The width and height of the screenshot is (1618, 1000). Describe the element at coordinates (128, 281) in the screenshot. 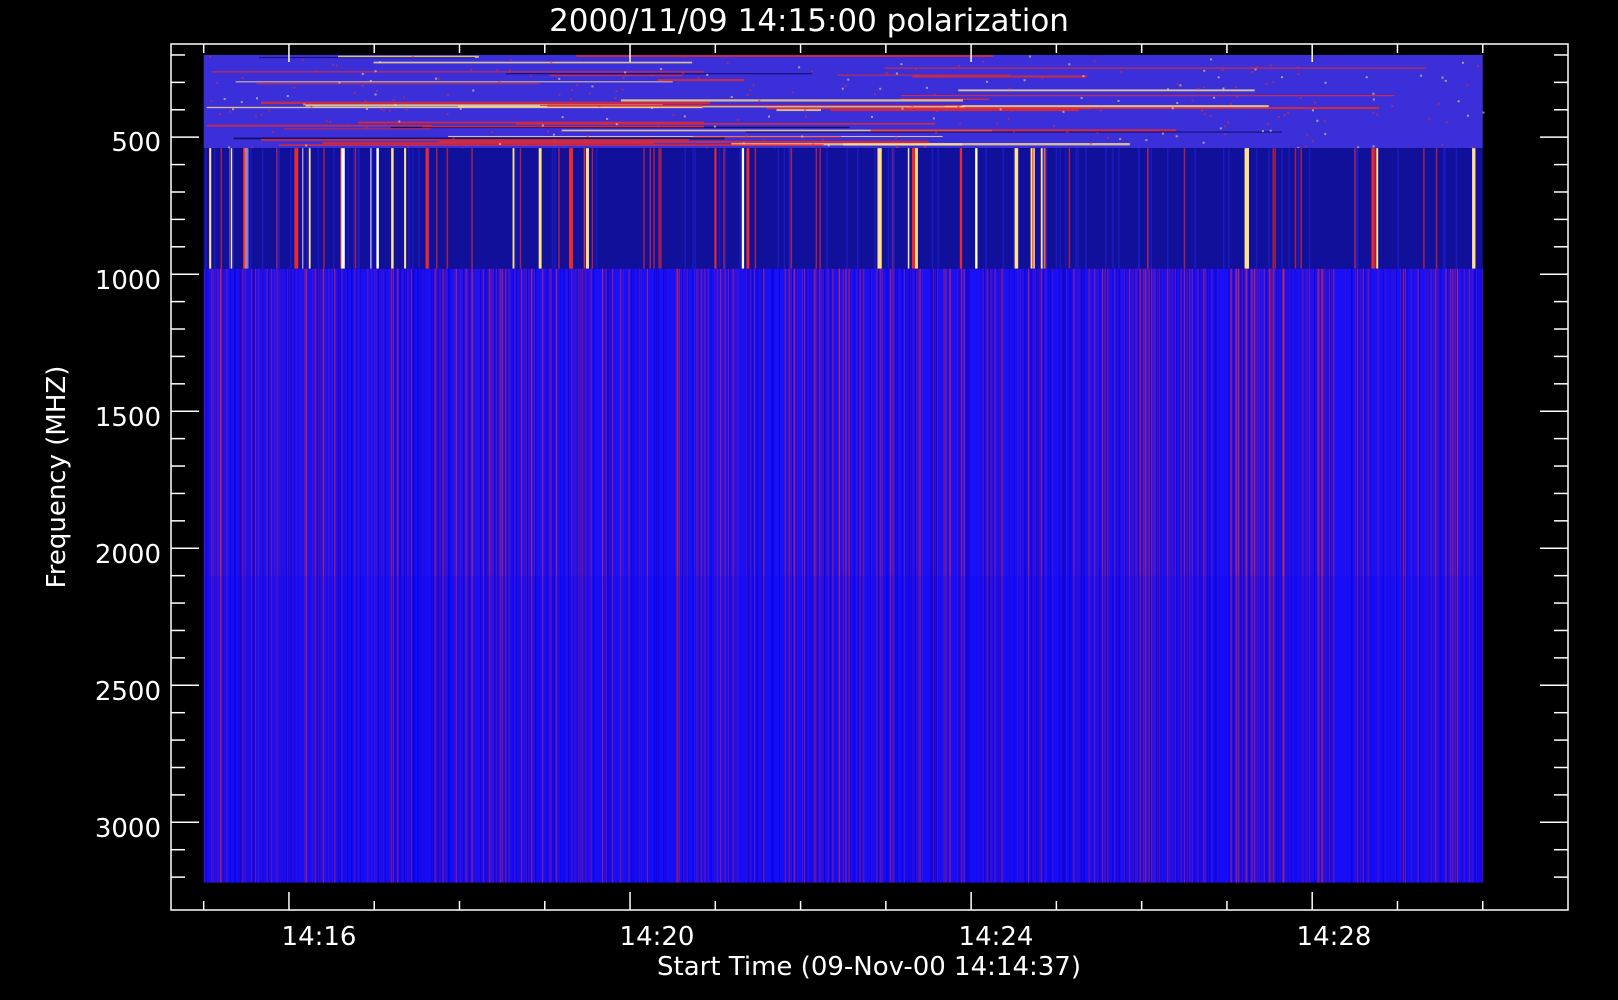

I see `y-tick-label: 1000` at that location.